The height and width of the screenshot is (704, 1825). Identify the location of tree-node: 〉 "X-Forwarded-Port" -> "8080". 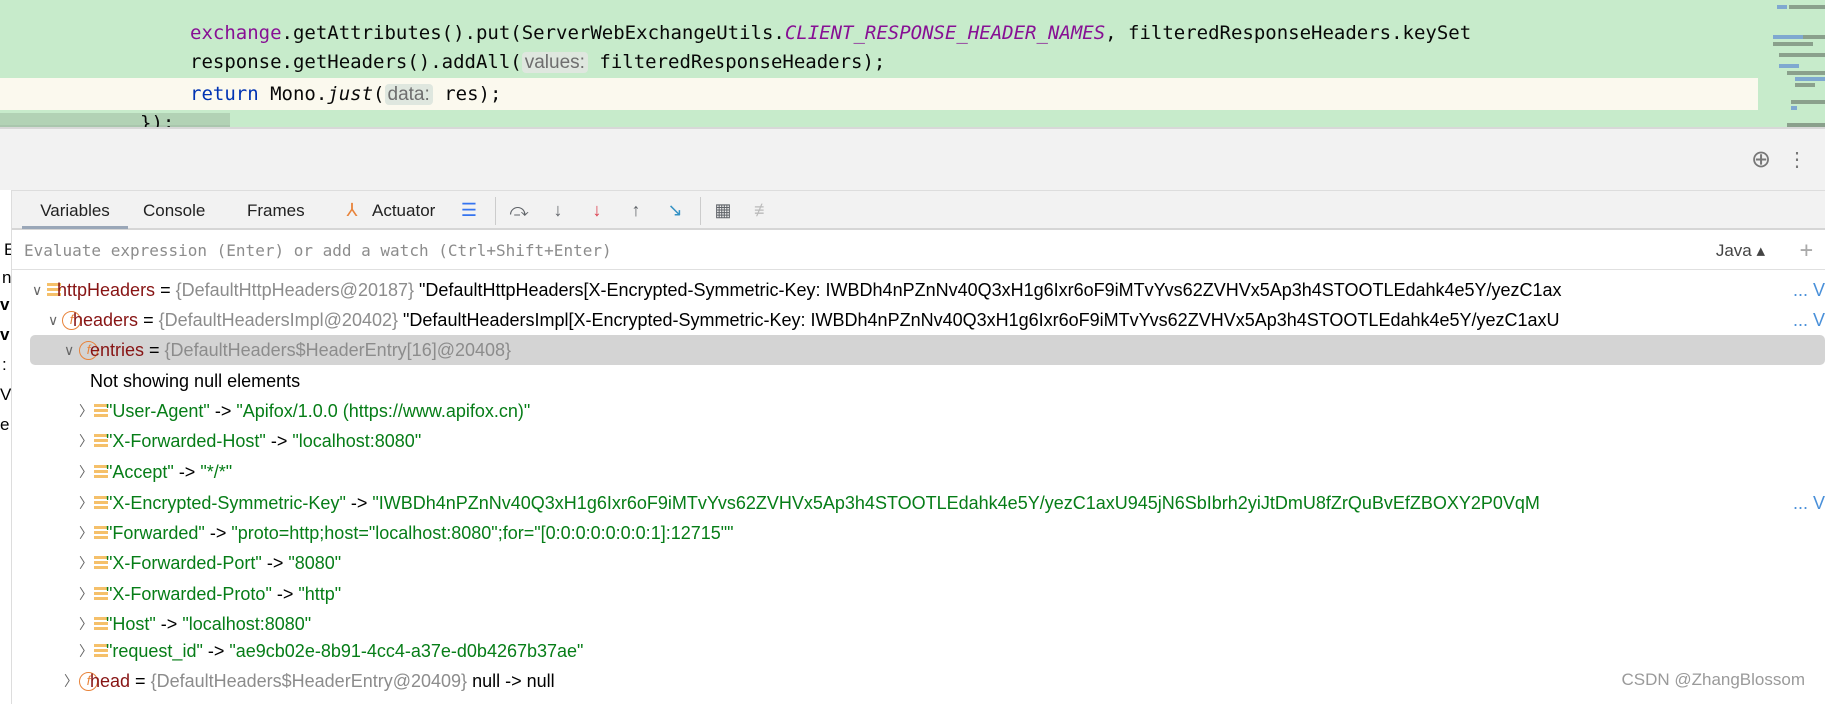
(918, 563).